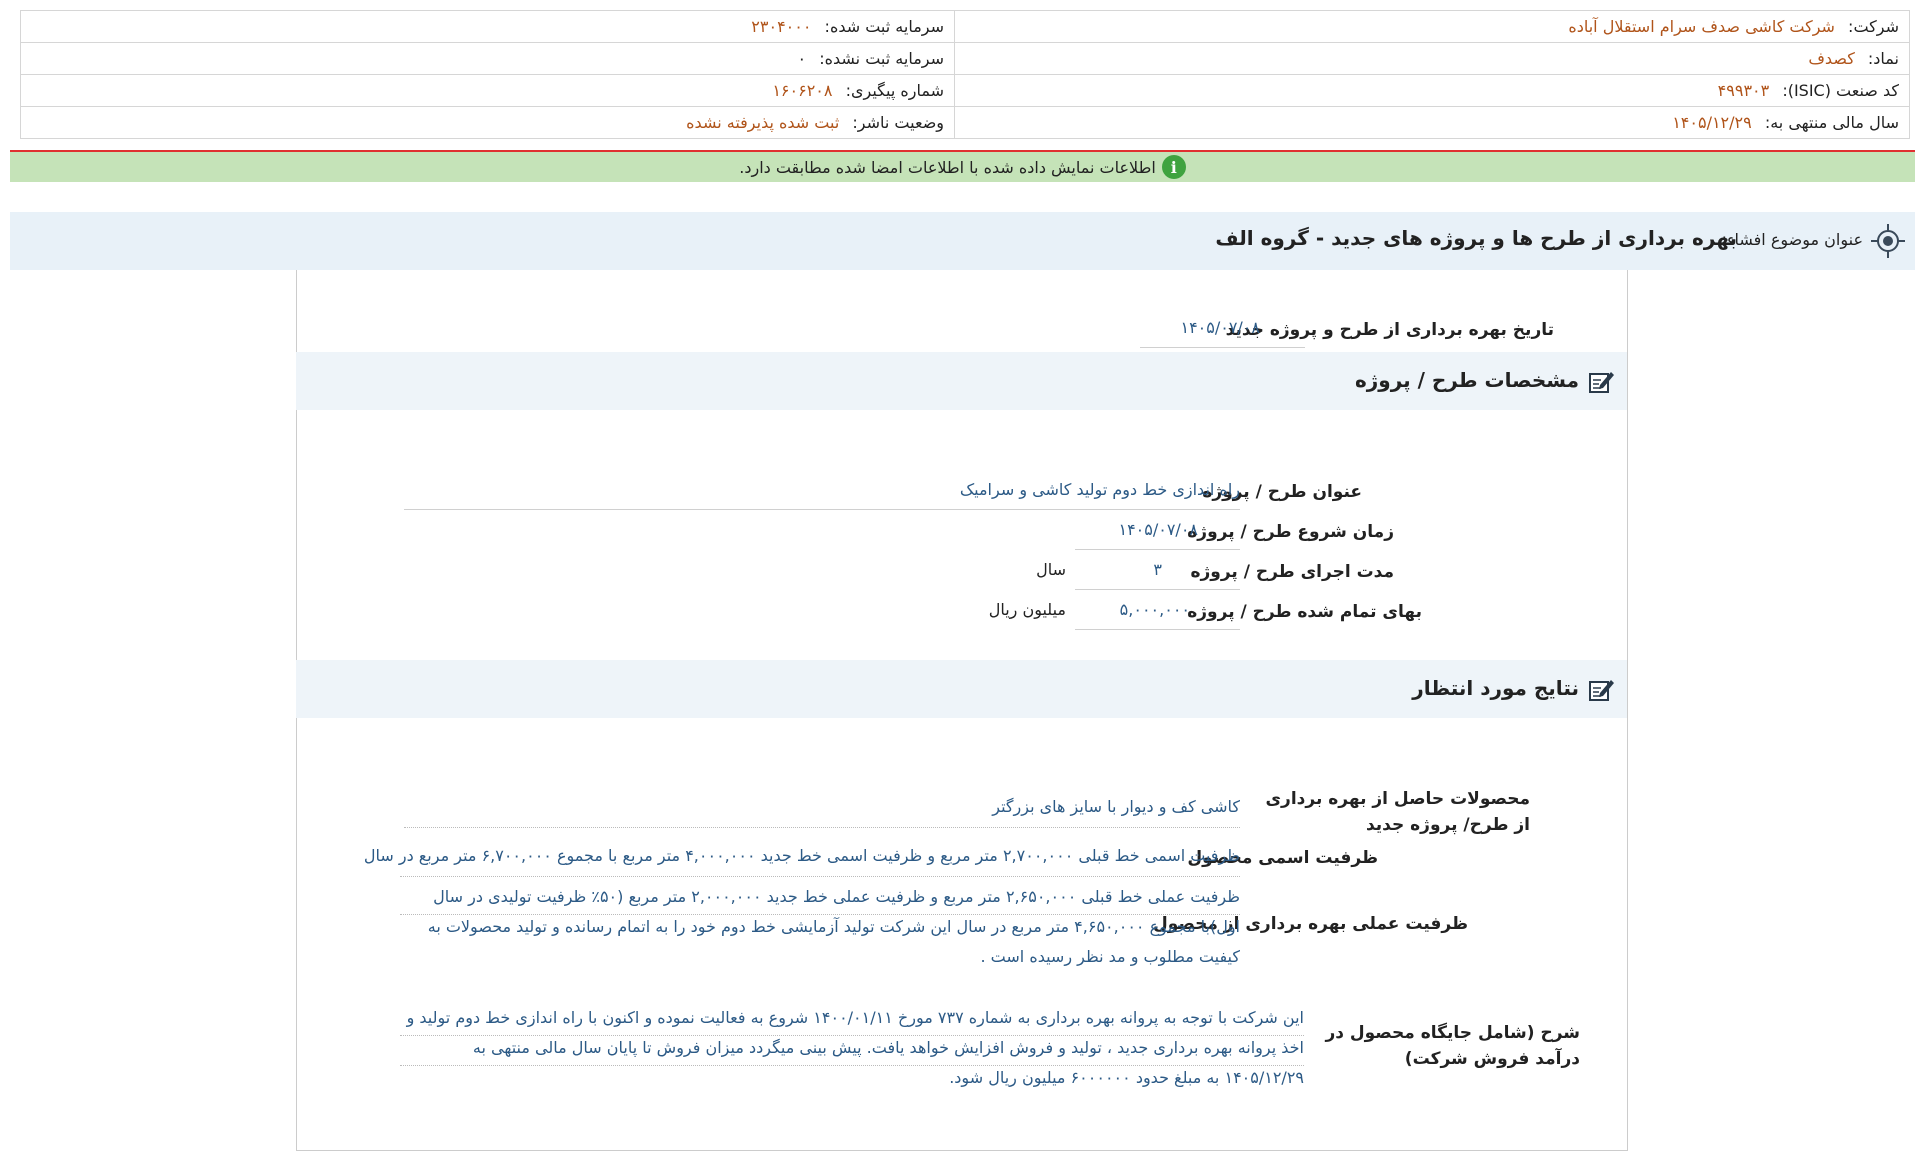  Describe the element at coordinates (1840, 90) in the screenshot. I see `isic-label: کد صنعت (ISIC):` at that location.